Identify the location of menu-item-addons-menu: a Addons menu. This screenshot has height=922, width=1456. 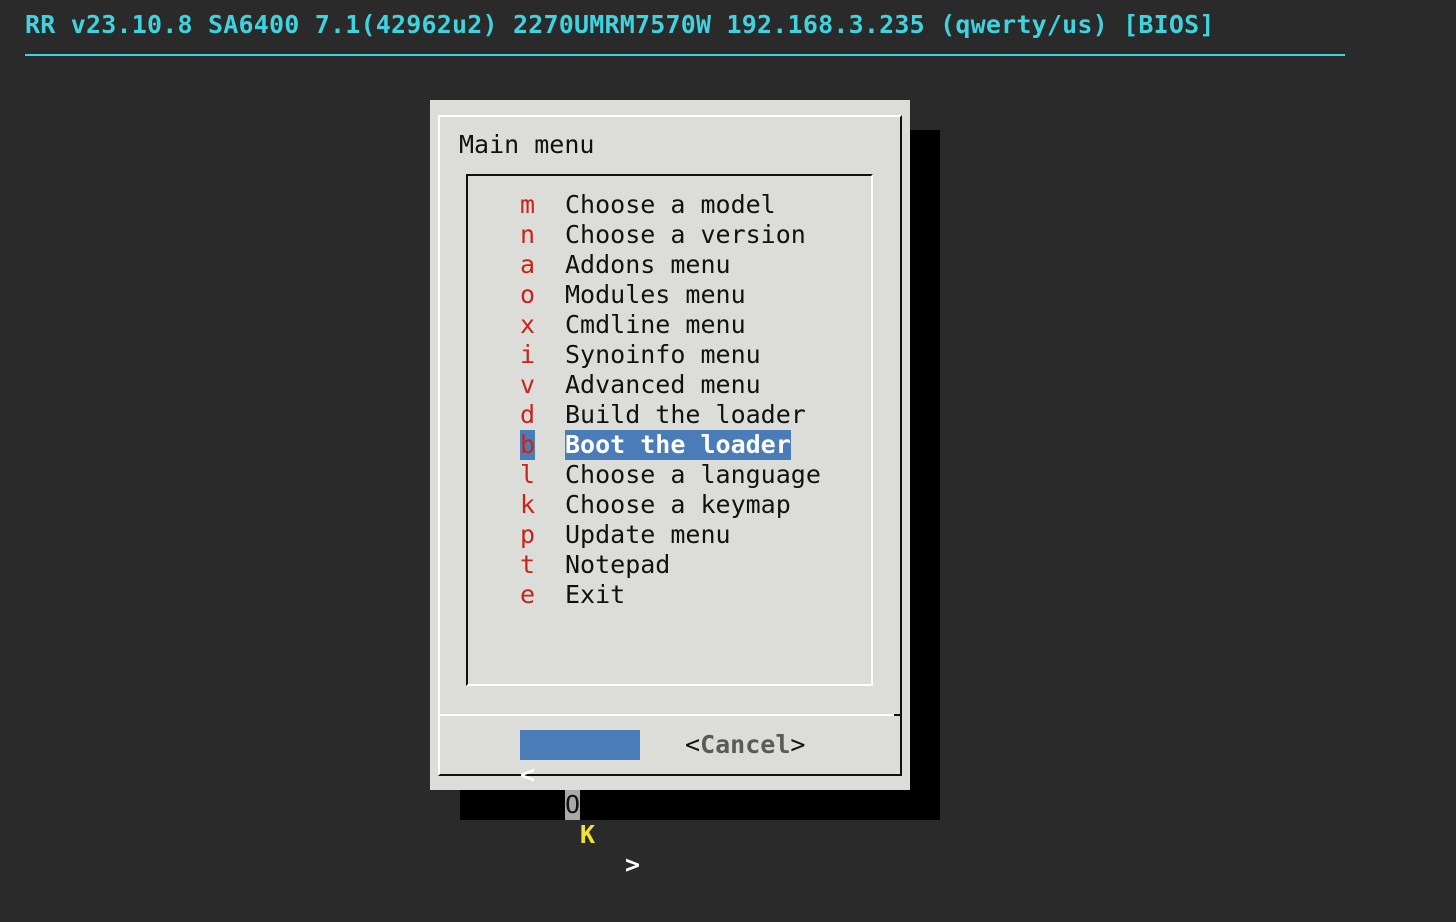
(670, 265).